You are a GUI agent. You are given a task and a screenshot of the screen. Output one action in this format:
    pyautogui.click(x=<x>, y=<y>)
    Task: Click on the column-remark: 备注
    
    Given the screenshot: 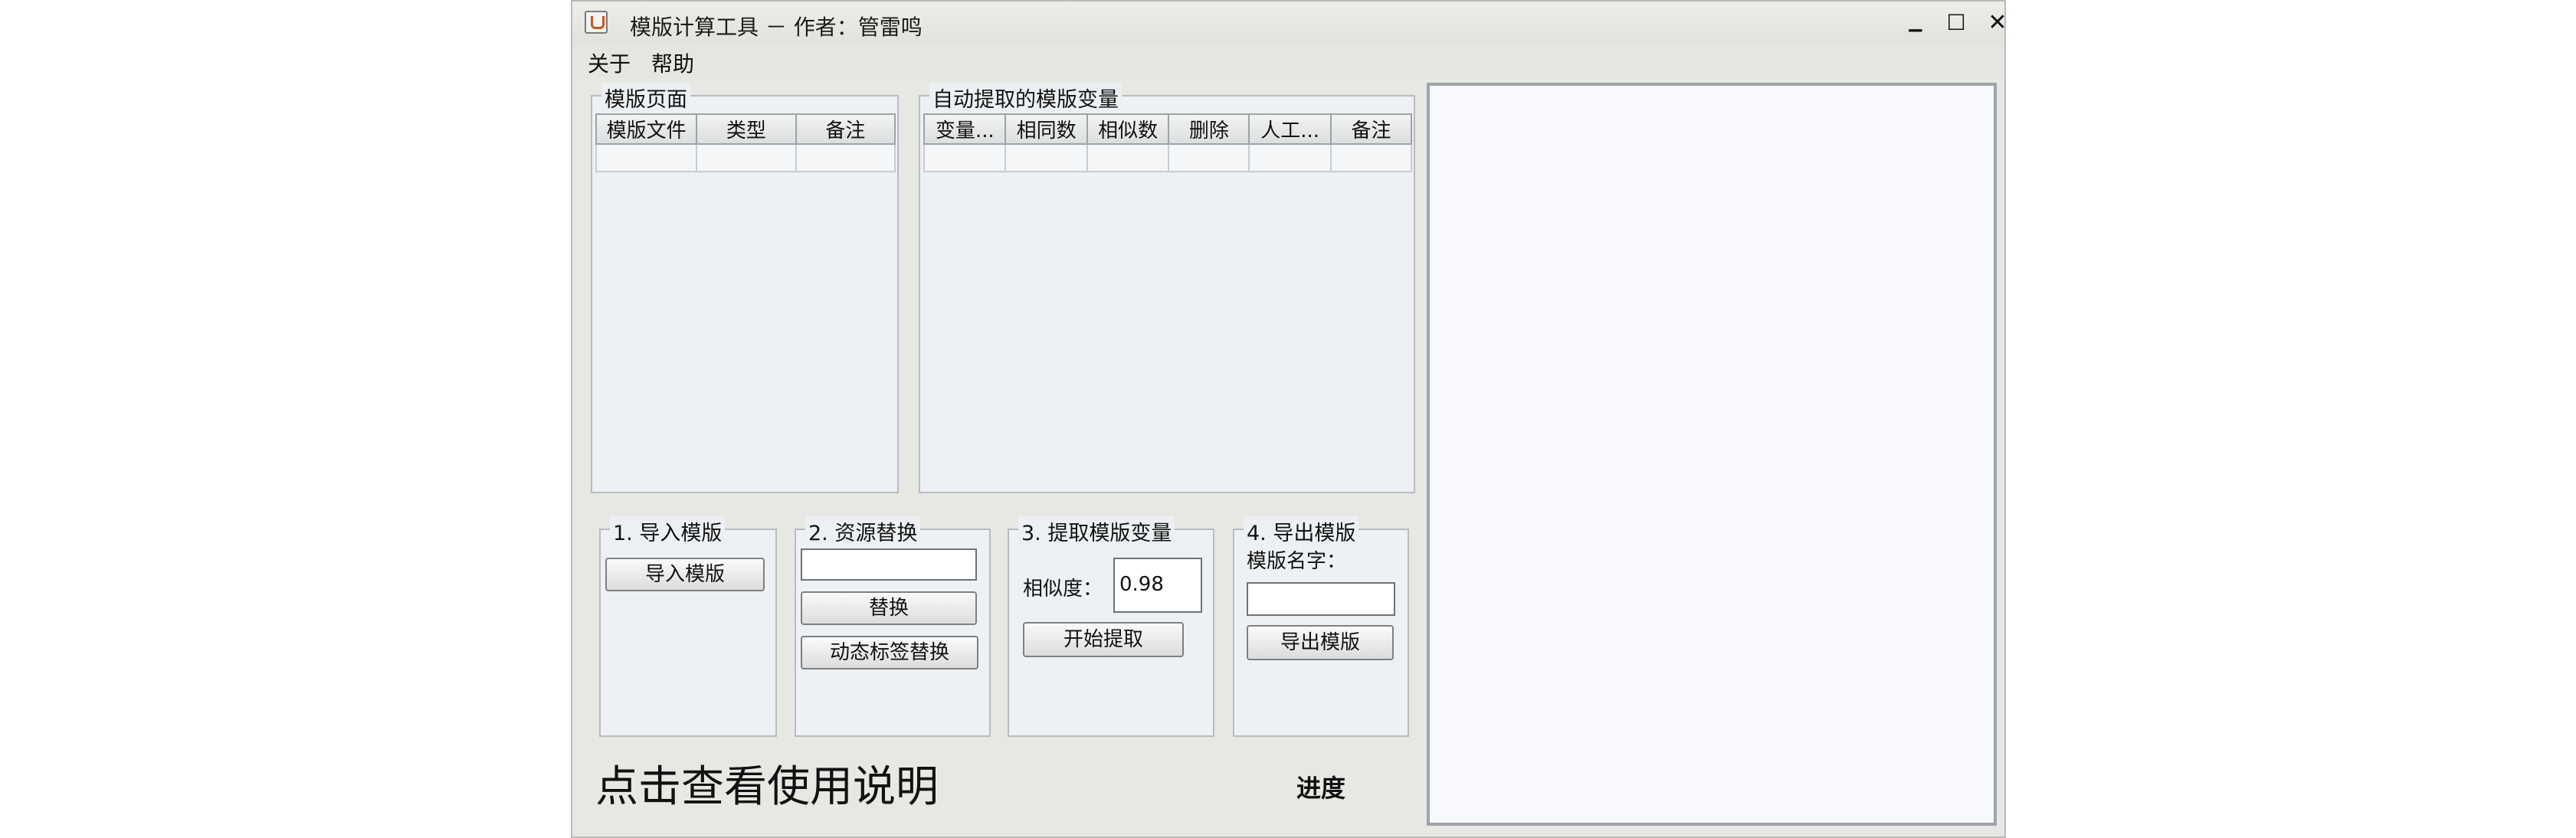 What is the action you would take?
    pyautogui.click(x=1371, y=129)
    